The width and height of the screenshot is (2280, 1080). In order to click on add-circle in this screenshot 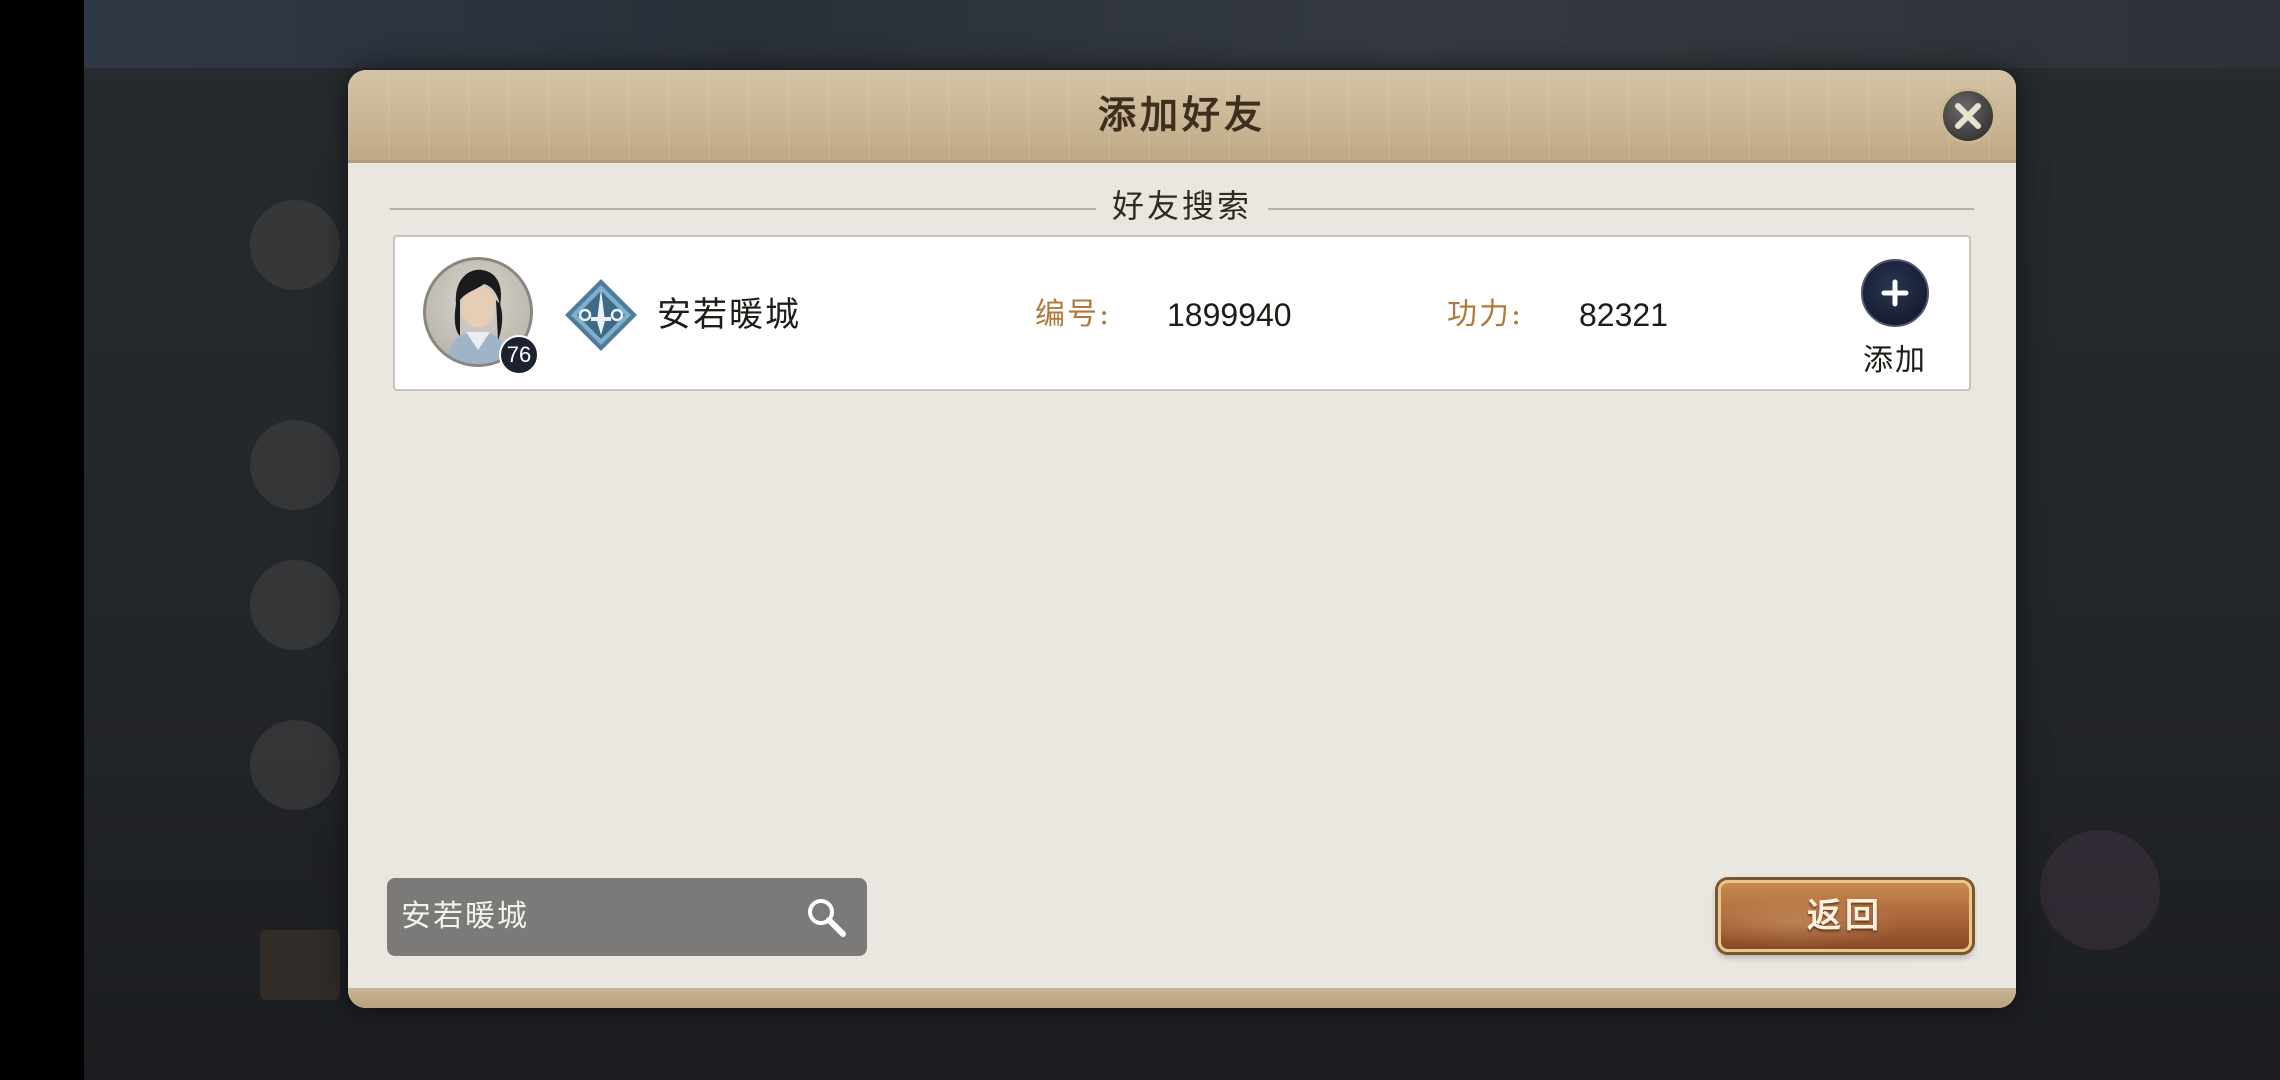, I will do `click(1895, 293)`.